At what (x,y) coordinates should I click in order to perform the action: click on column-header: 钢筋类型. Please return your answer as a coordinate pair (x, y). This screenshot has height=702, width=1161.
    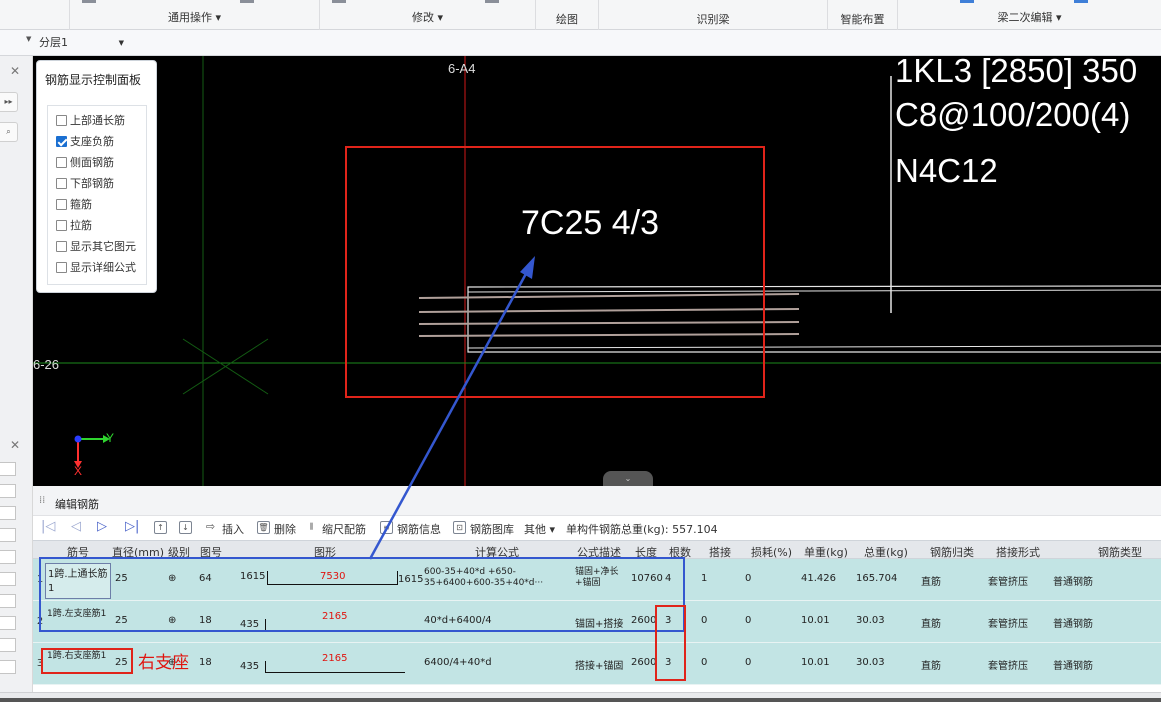
    Looking at the image, I should click on (1120, 552).